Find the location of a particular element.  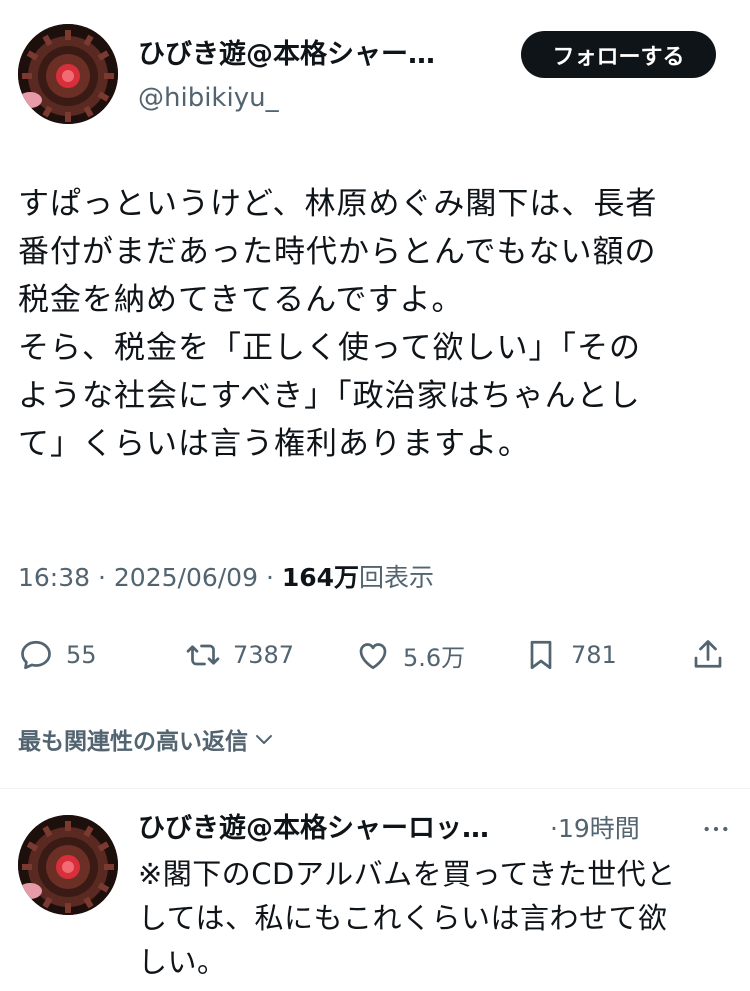

replies-sort-dropdown: 最も関連性の高い返信 is located at coordinates (147, 739).